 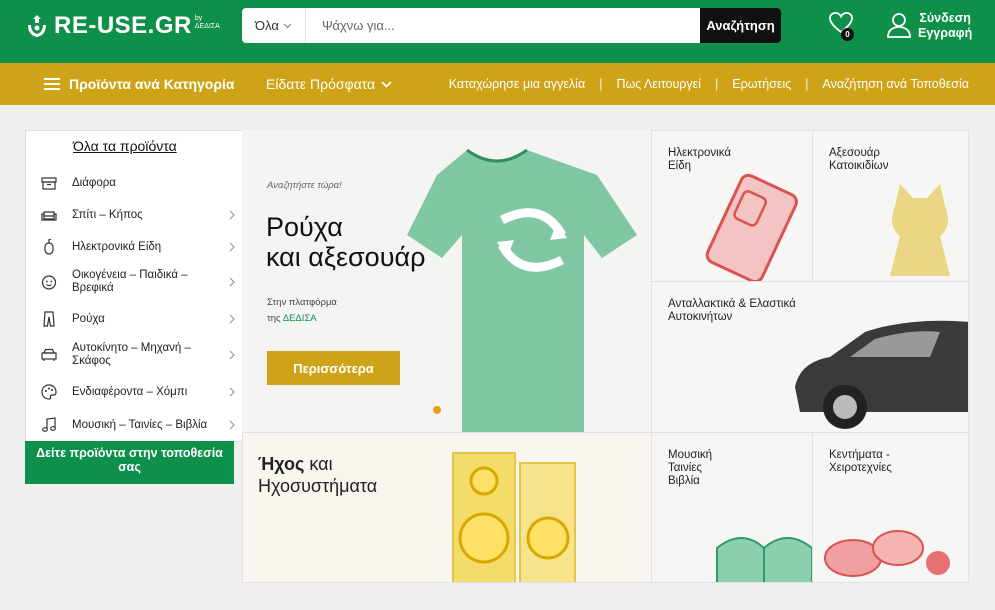 I want to click on sidebar-item-electronics: Ηλεκτρονικά Είδη, so click(x=134, y=247).